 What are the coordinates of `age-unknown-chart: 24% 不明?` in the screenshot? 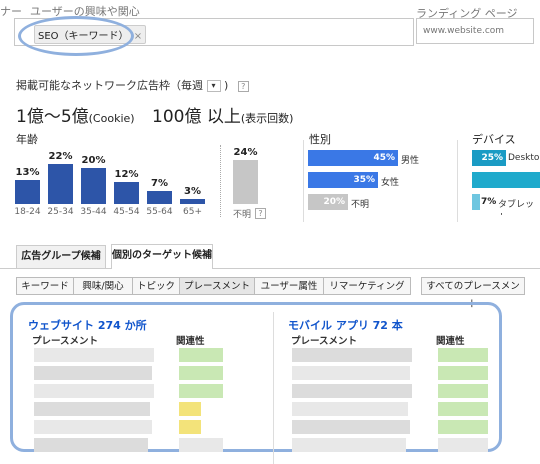 It's located at (248, 180).